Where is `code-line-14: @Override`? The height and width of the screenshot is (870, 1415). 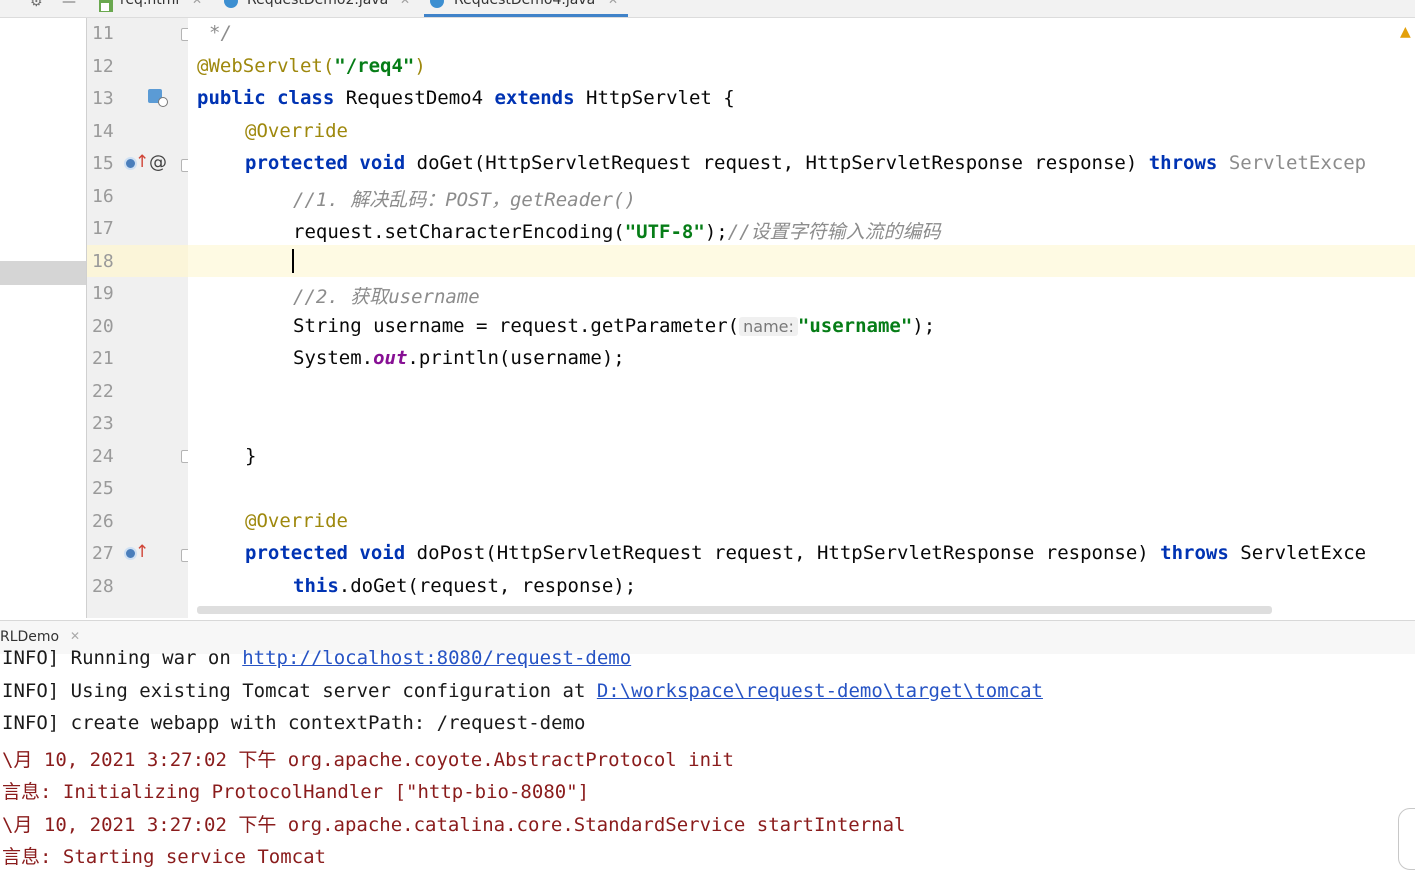 code-line-14: @Override is located at coordinates (296, 131).